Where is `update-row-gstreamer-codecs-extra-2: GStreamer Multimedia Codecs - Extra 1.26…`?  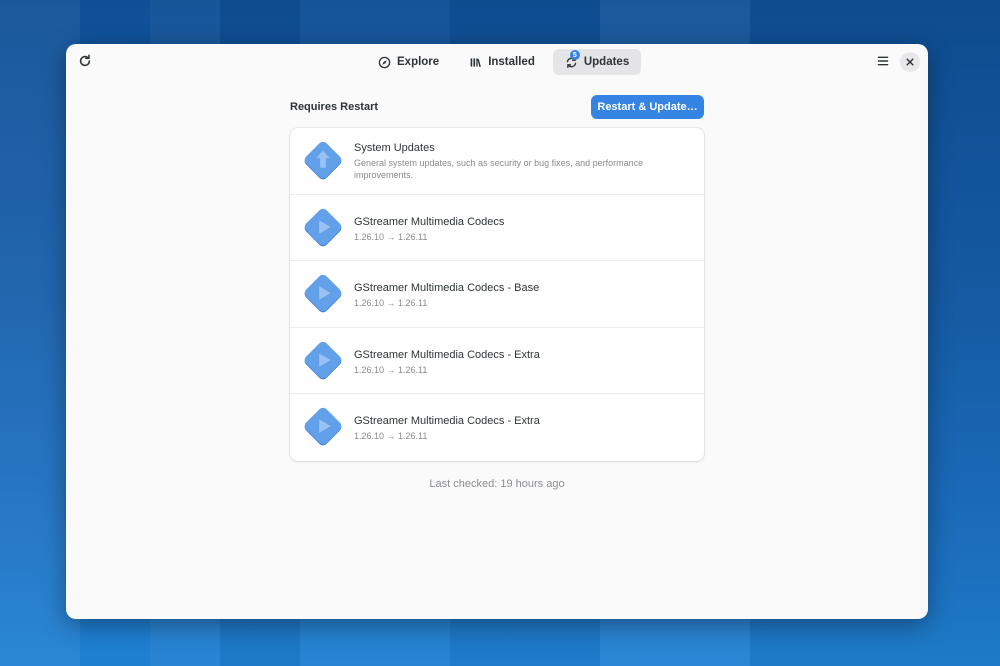
update-row-gstreamer-codecs-extra-2: GStreamer Multimedia Codecs - Extra 1.26… is located at coordinates (497, 427).